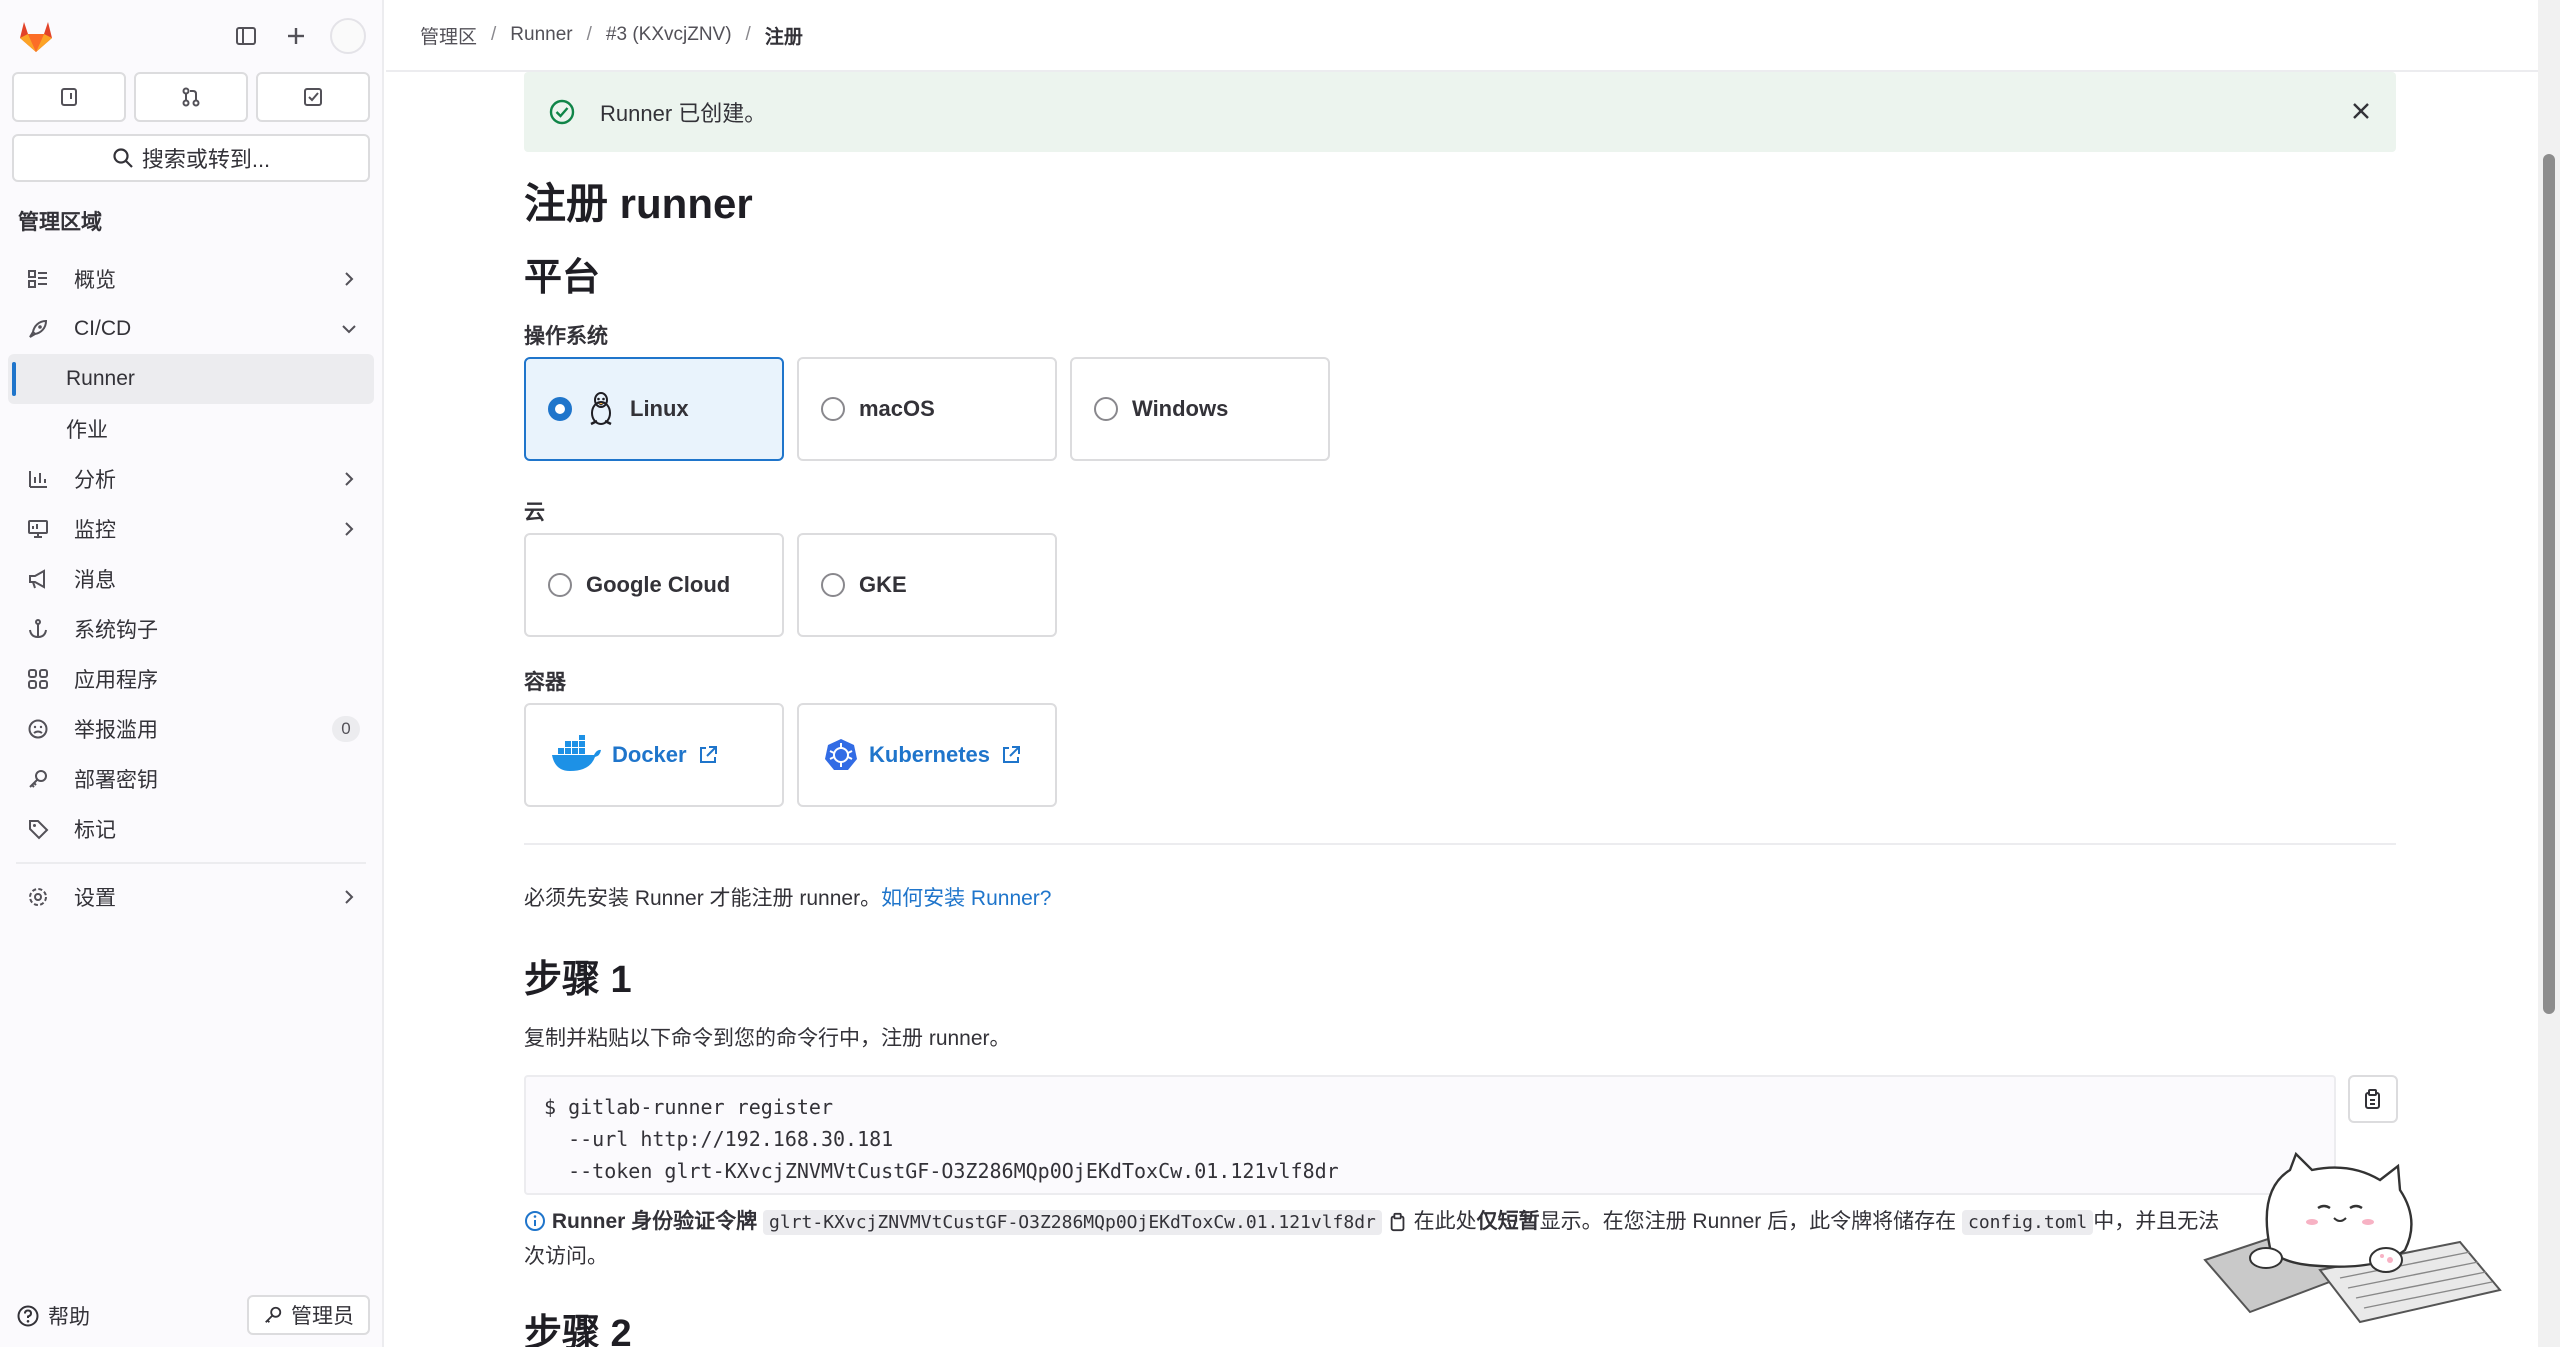 The width and height of the screenshot is (2560, 1347). I want to click on nav-label: 应用程序, so click(116, 680).